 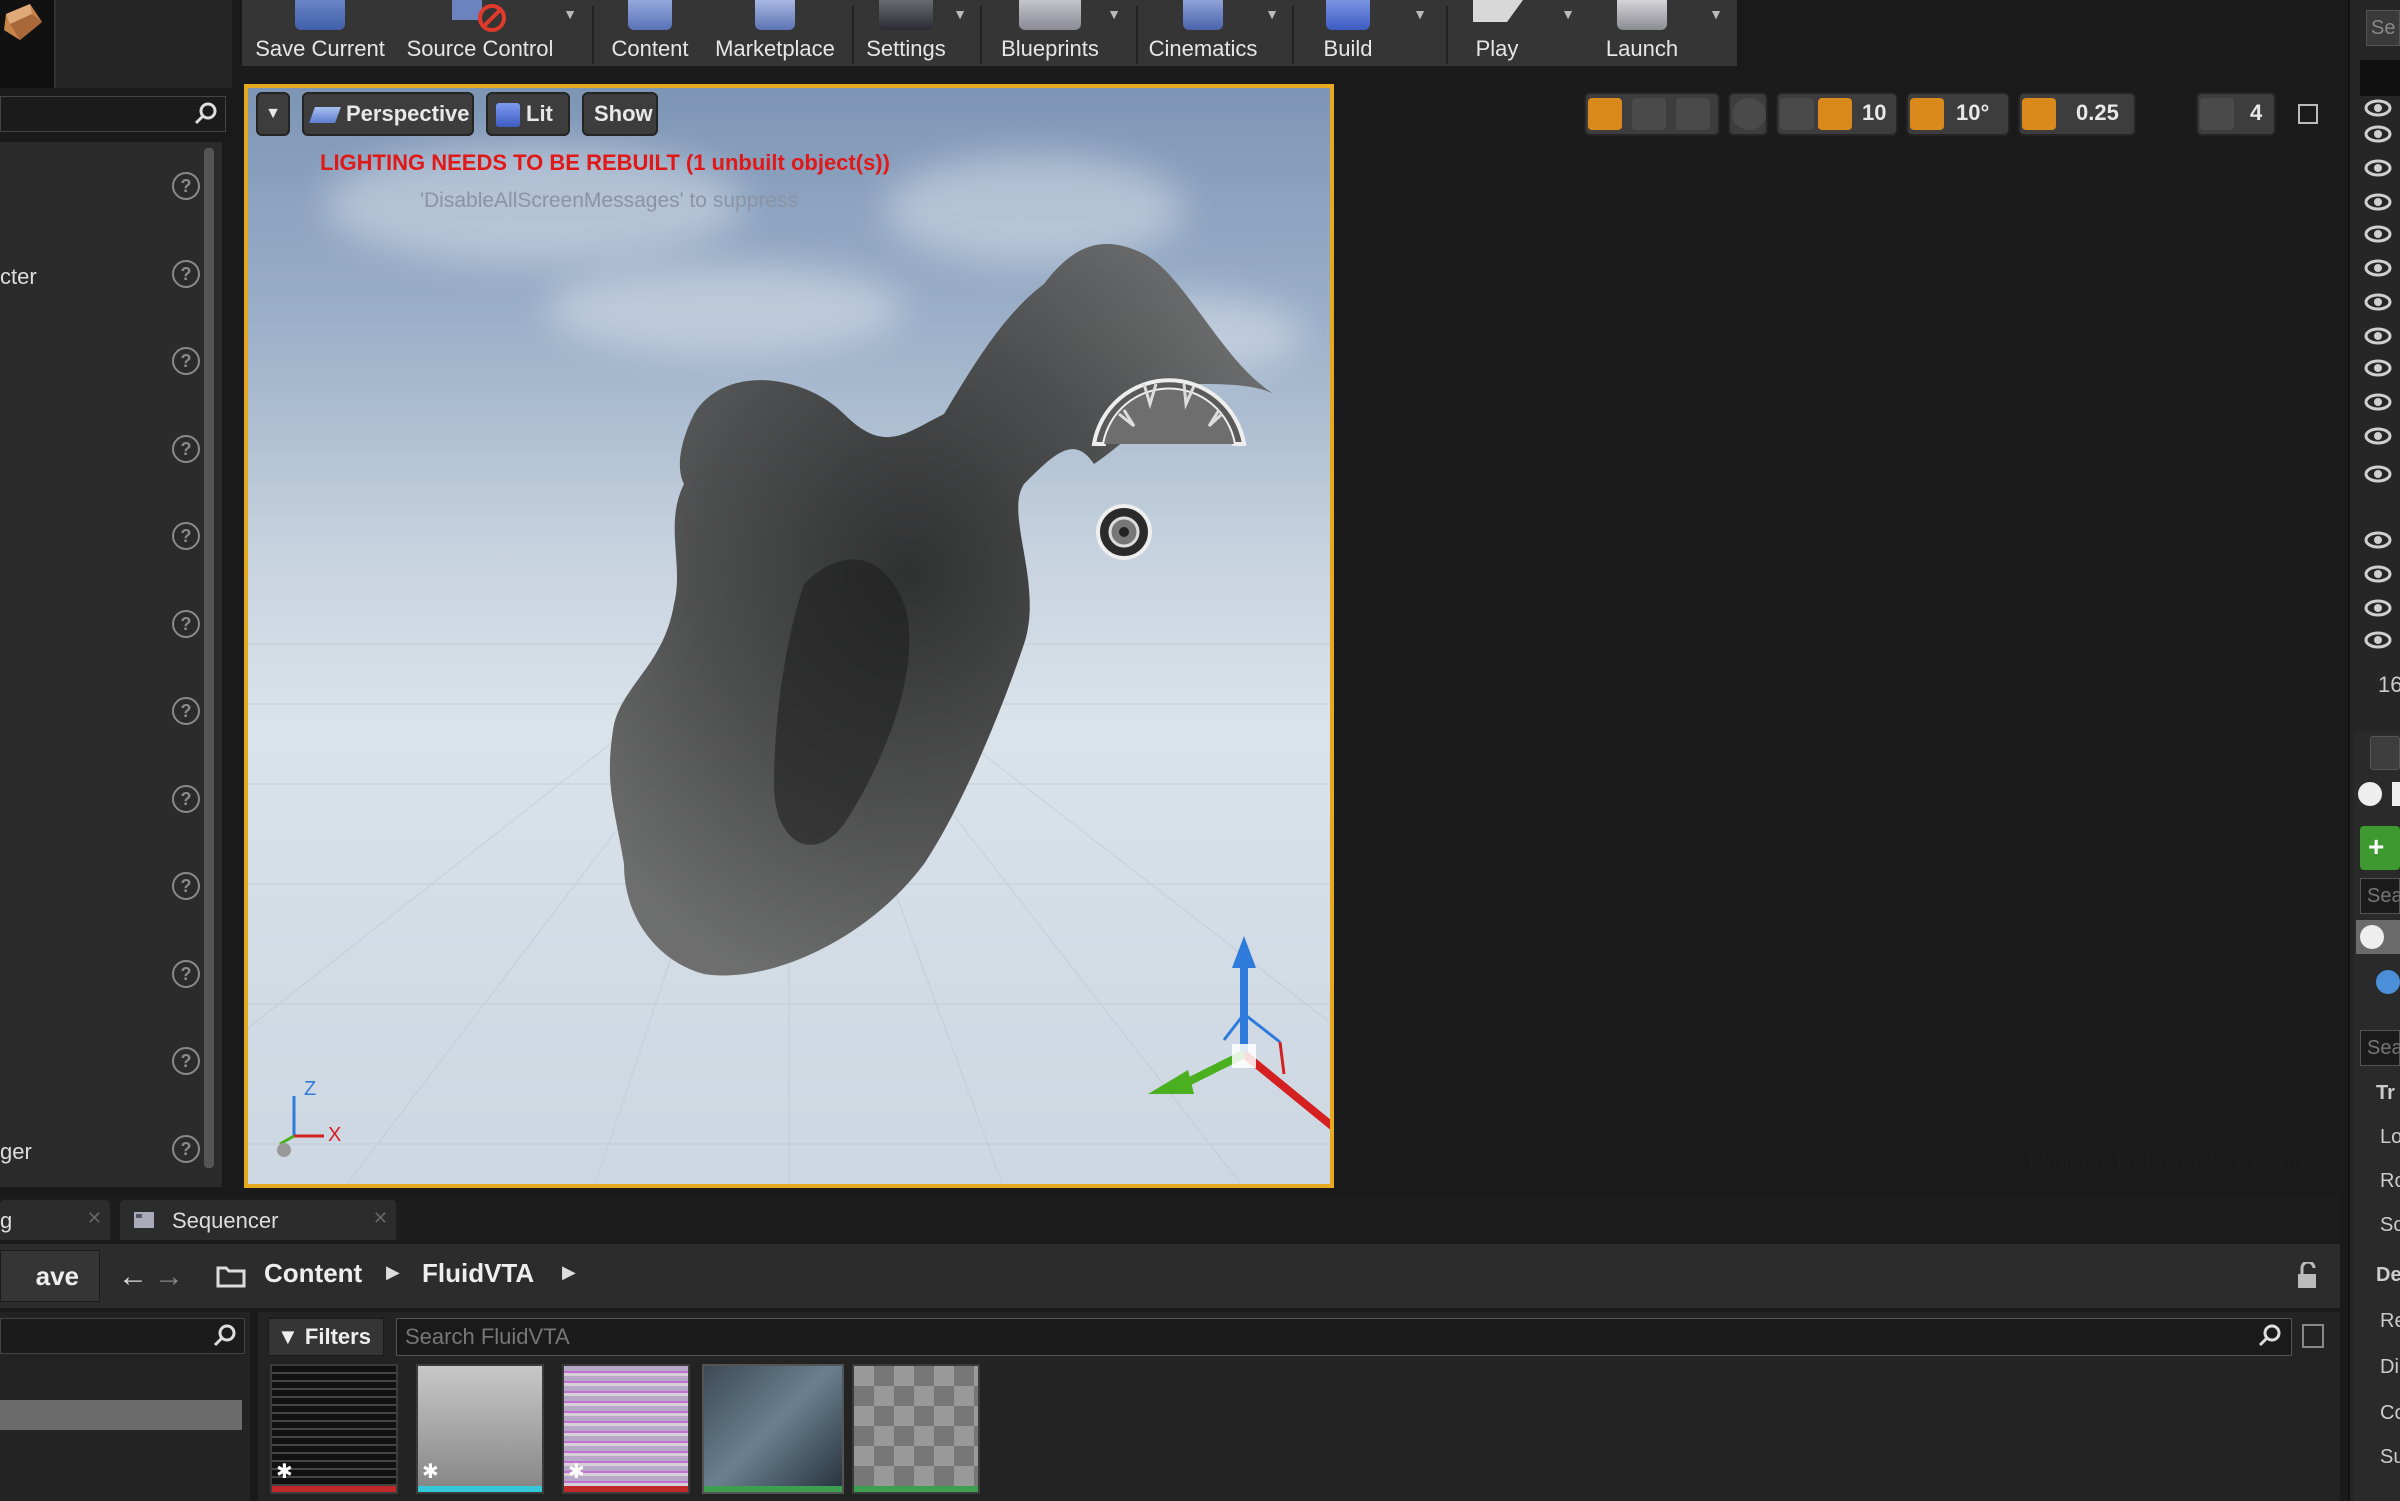 What do you see at coordinates (326, 1350) in the screenshot?
I see `filters-button: ▼ Filters ▼` at bounding box center [326, 1350].